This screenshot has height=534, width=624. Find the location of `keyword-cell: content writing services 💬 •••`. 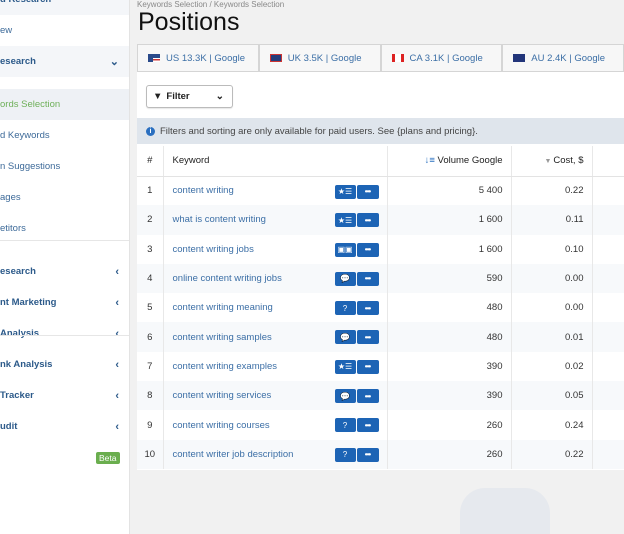

keyword-cell: content writing services 💬 ••• is located at coordinates (275, 396).